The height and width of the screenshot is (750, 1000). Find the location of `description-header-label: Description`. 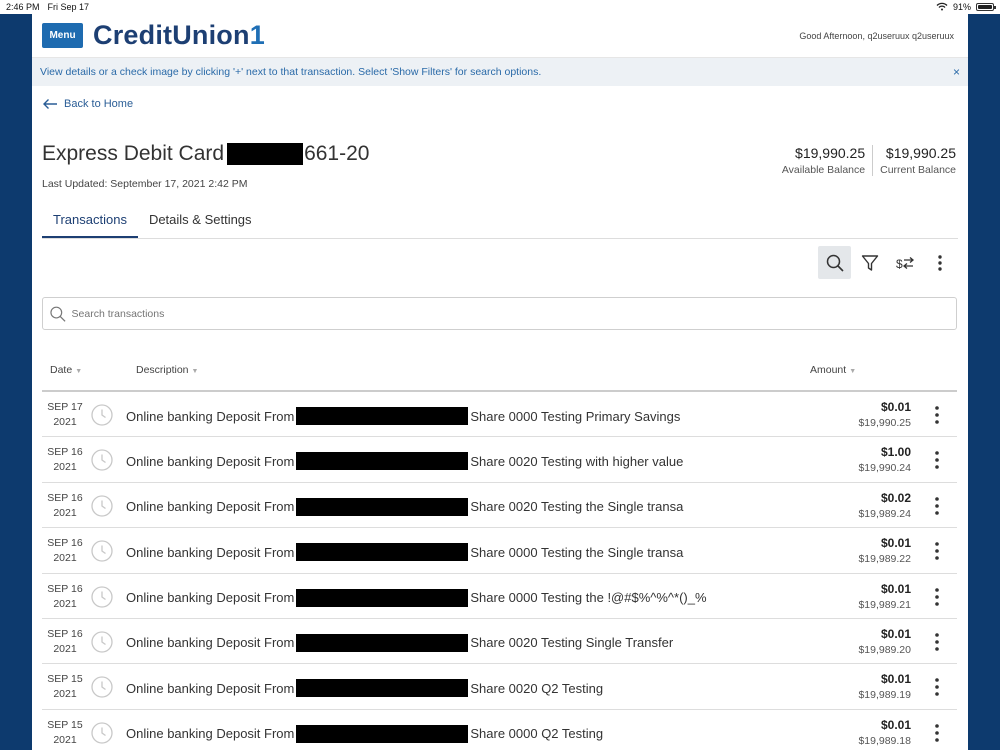

description-header-label: Description is located at coordinates (162, 370).